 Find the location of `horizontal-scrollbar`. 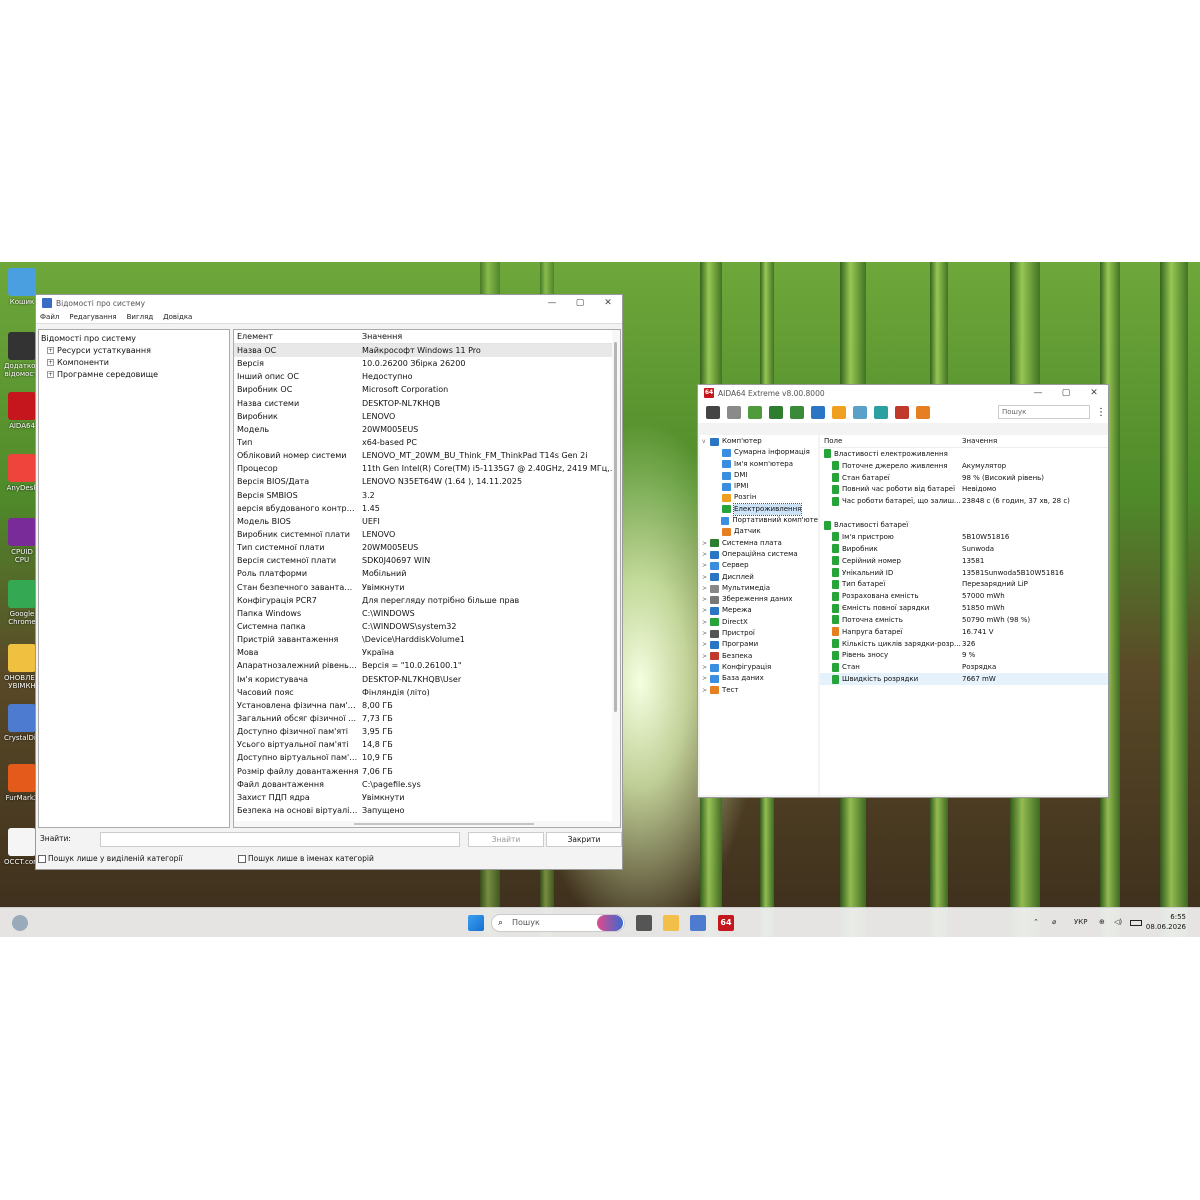

horizontal-scrollbar is located at coordinates (427, 824).